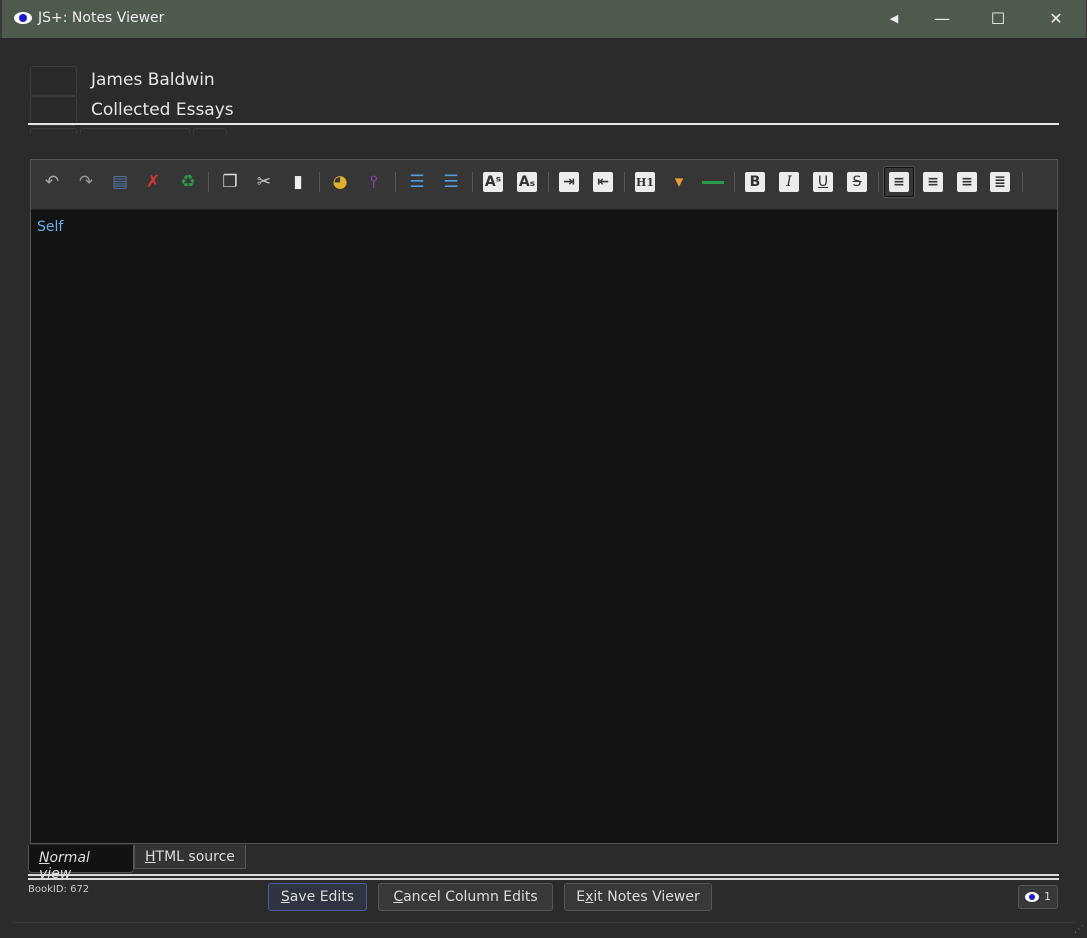 The height and width of the screenshot is (938, 1087). I want to click on cancel-column-edits-button: Cancel Column Edits, so click(465, 897).